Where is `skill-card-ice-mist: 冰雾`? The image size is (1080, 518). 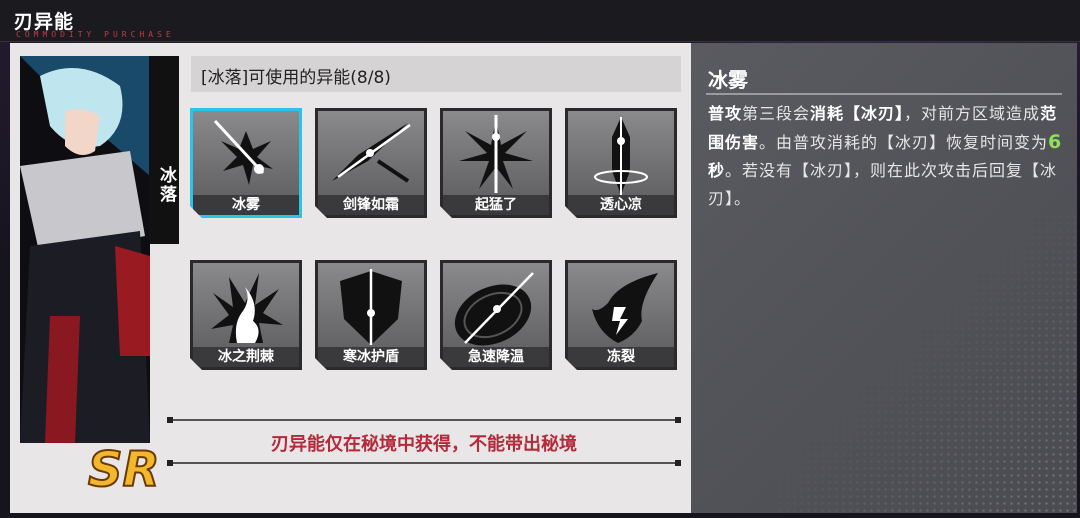 skill-card-ice-mist: 冰雾 is located at coordinates (246, 163).